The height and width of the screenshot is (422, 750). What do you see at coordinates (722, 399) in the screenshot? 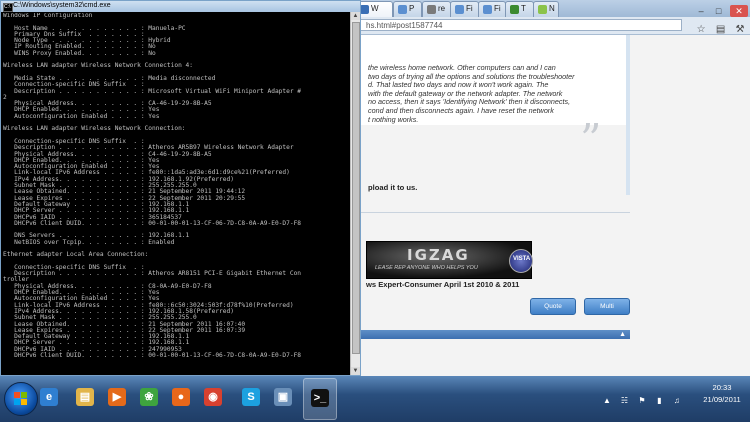
I see `clock-date: 21/09/2011` at bounding box center [722, 399].